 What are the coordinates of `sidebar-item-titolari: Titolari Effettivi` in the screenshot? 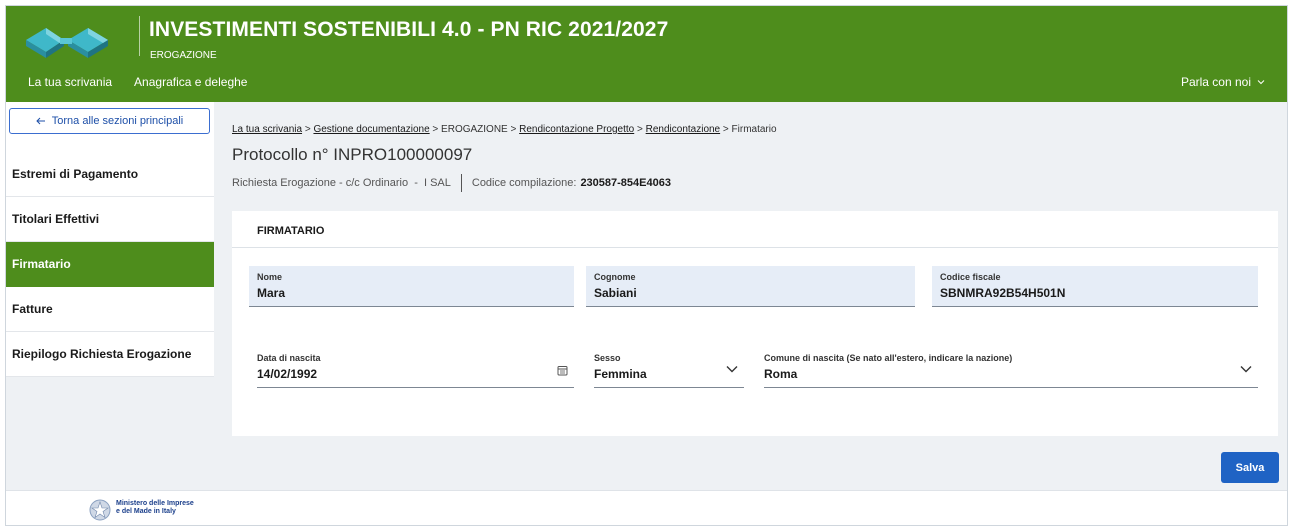 It's located at (110, 219).